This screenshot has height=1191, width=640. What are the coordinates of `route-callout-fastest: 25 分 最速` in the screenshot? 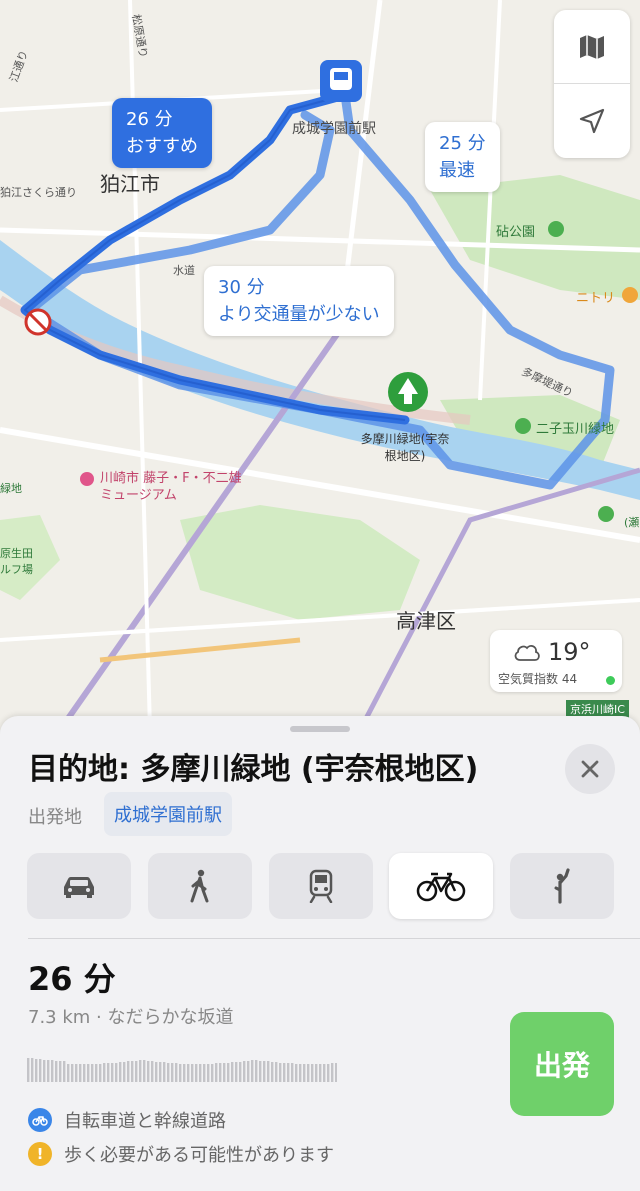 It's located at (462, 157).